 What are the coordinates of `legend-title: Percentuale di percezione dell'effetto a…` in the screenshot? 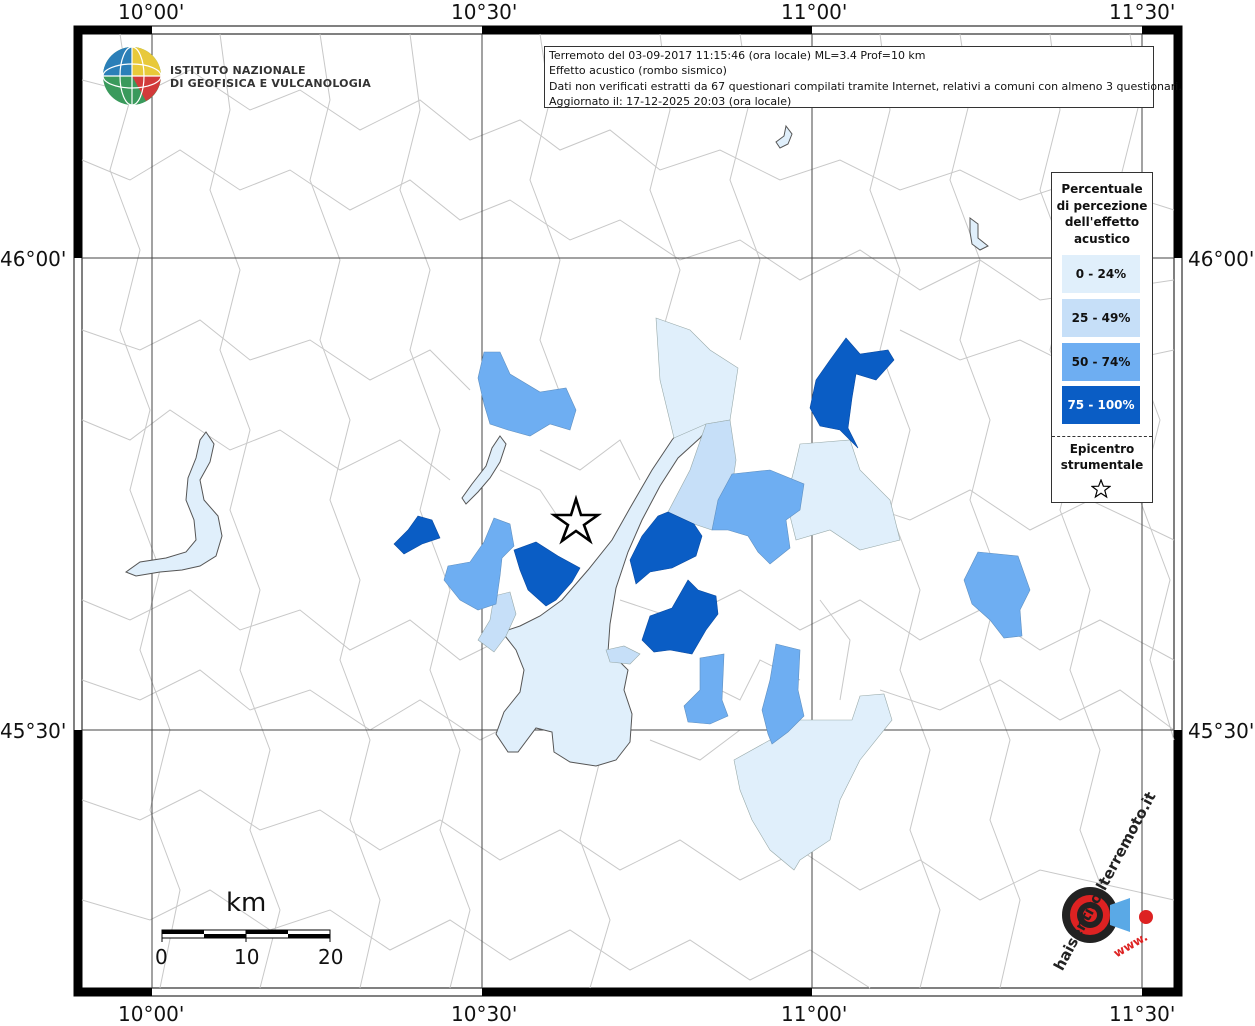 It's located at (1102, 214).